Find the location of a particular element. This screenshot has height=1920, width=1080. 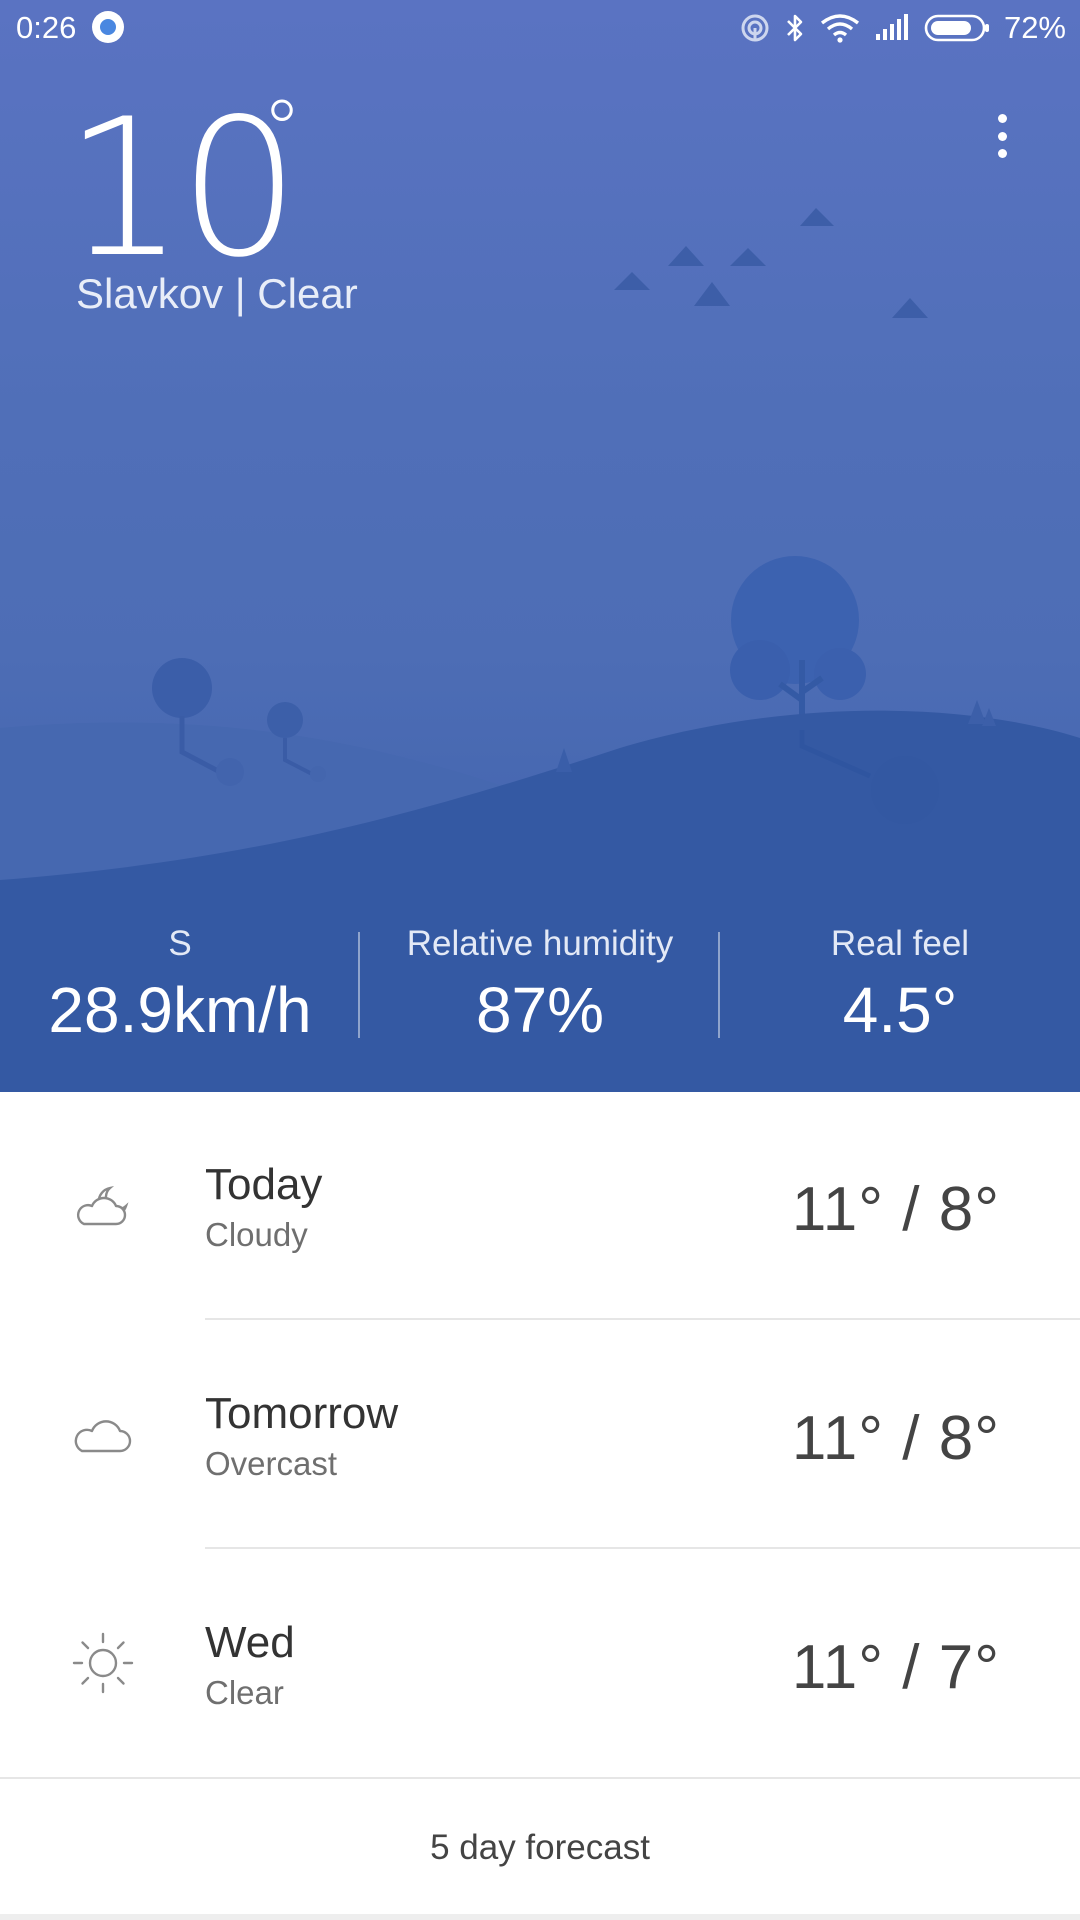

birds-illustration is located at coordinates (771, 263).